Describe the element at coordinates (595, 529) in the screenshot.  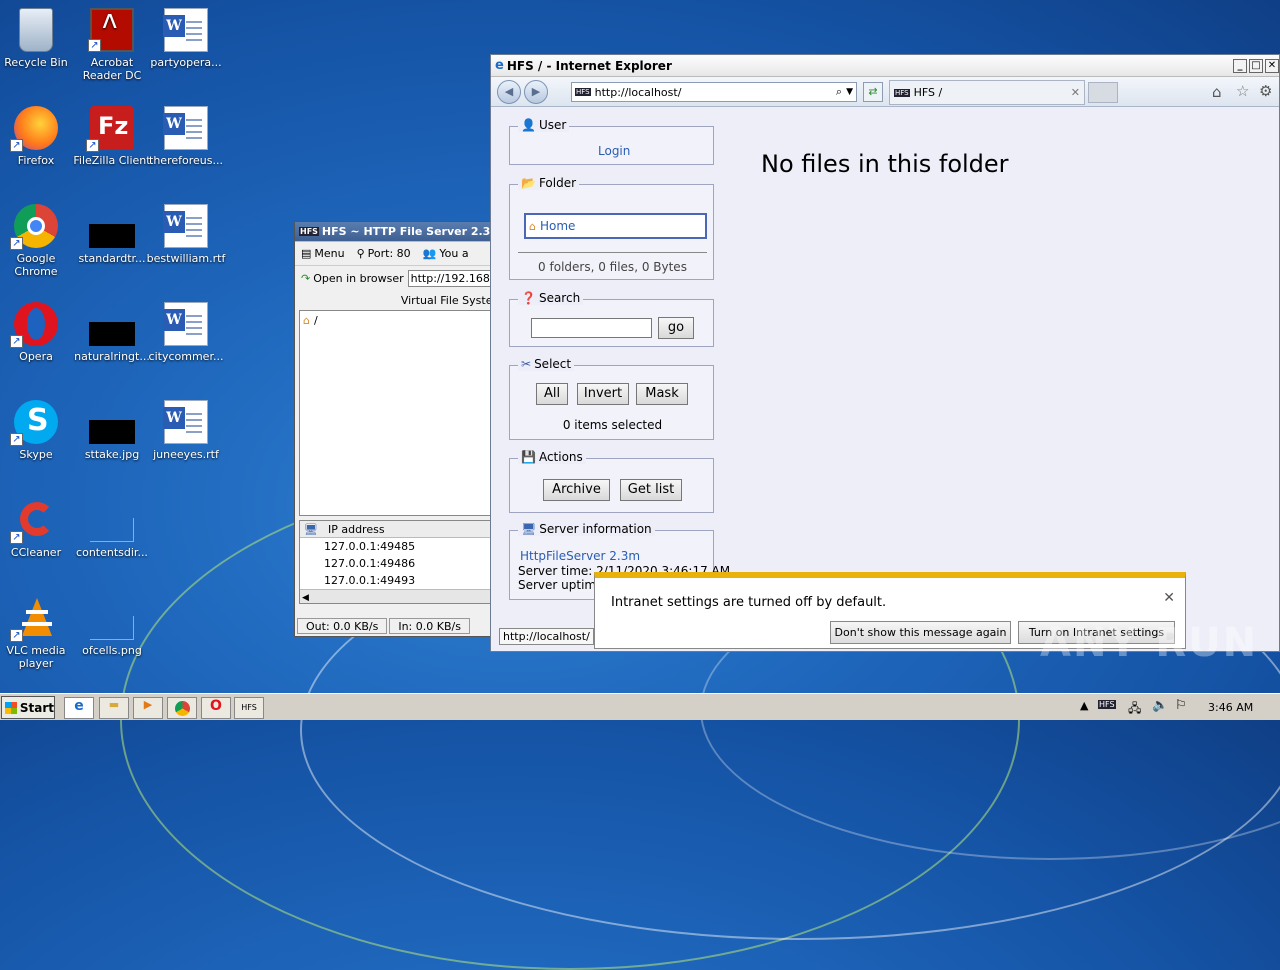
I see `server-legend: Server information` at that location.